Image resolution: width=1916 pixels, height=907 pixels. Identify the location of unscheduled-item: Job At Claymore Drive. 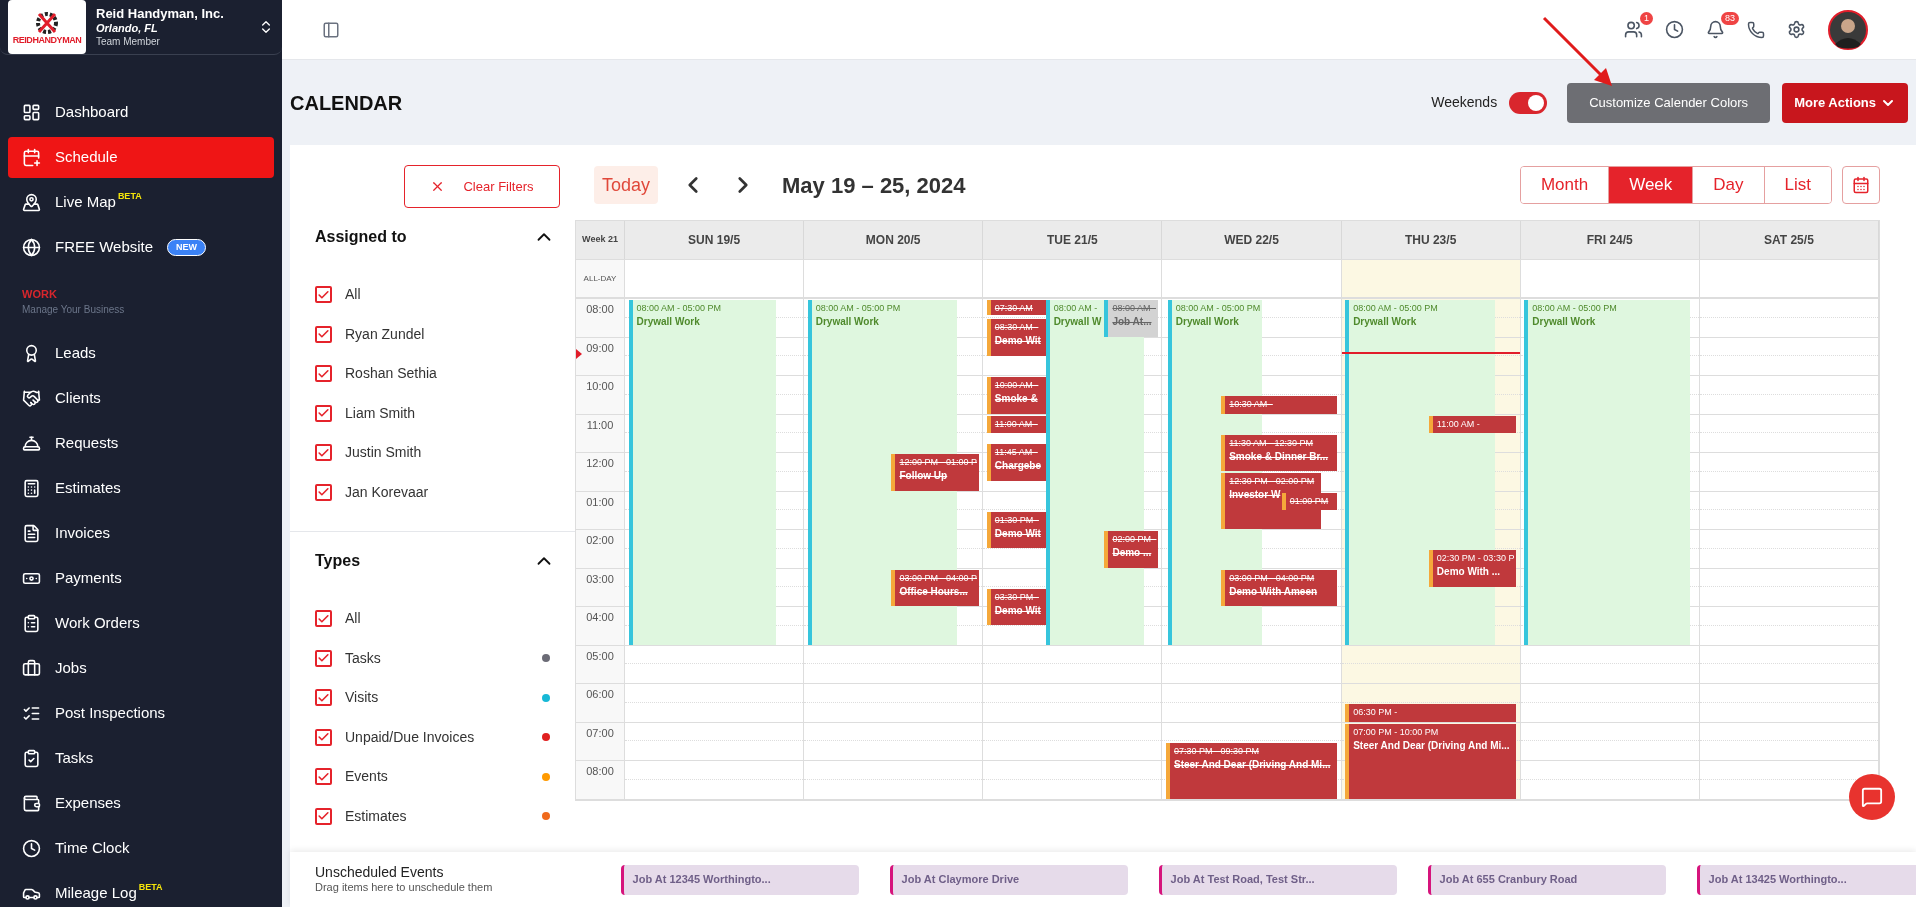
(1008, 879).